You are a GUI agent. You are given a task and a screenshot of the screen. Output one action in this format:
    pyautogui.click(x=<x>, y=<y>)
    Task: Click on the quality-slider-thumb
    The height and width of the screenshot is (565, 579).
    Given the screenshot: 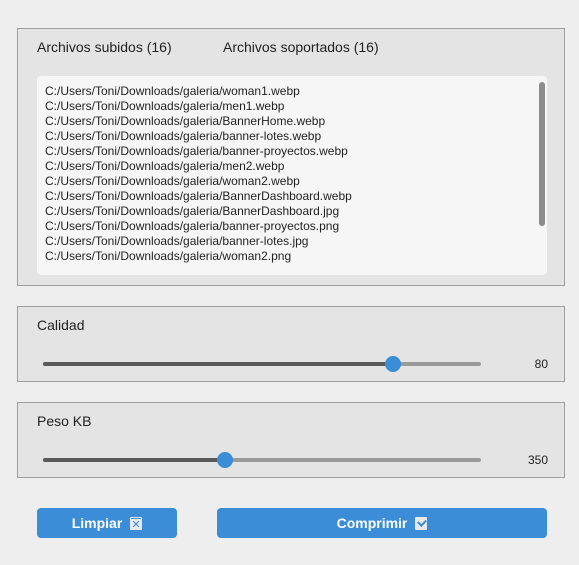 What is the action you would take?
    pyautogui.click(x=393, y=364)
    